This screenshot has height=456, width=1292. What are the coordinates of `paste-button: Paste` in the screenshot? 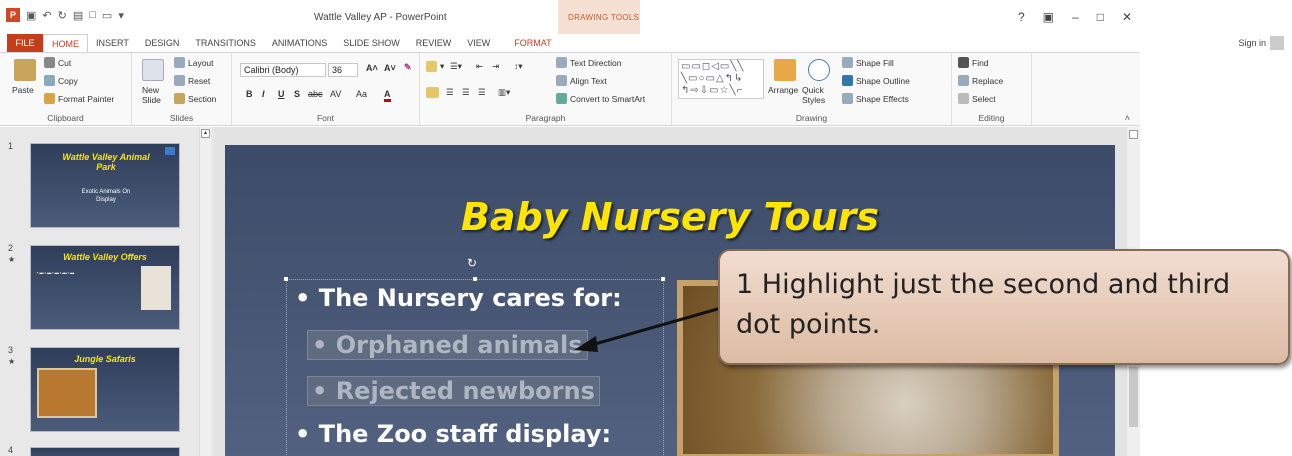 It's located at (23, 90).